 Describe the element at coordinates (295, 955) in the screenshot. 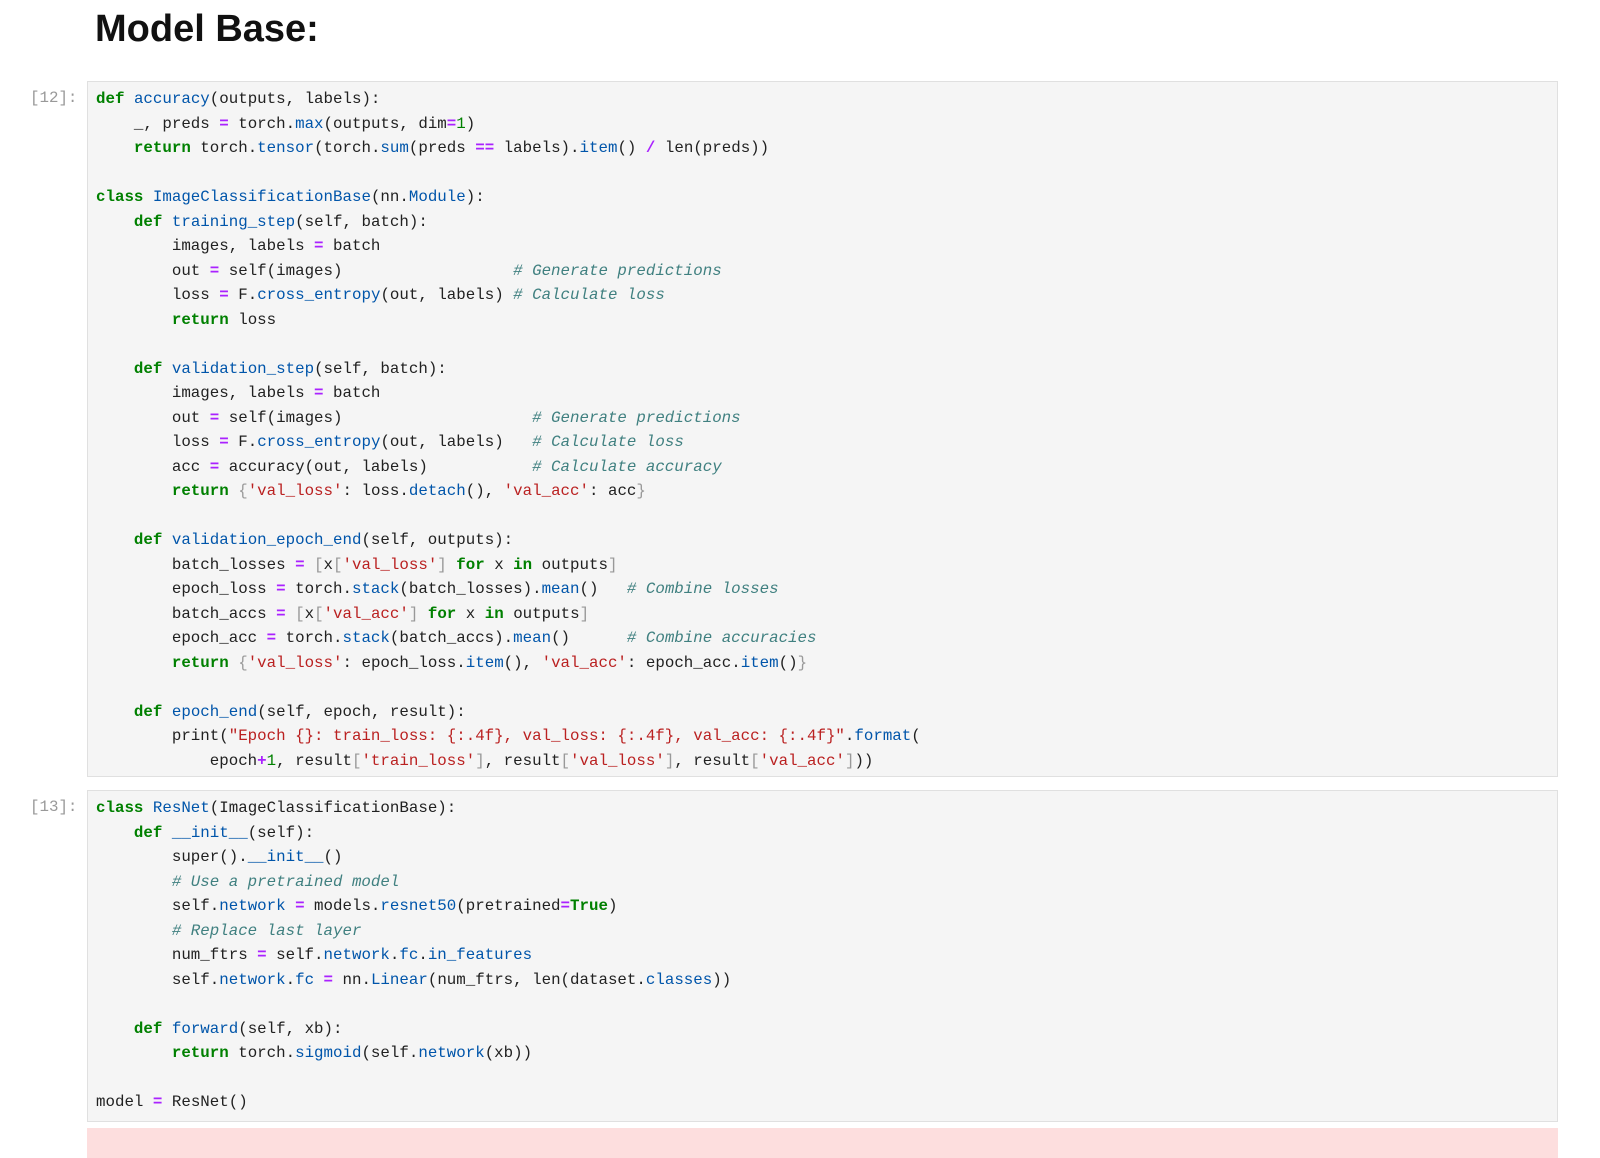

I see `token-code-text: self.` at that location.